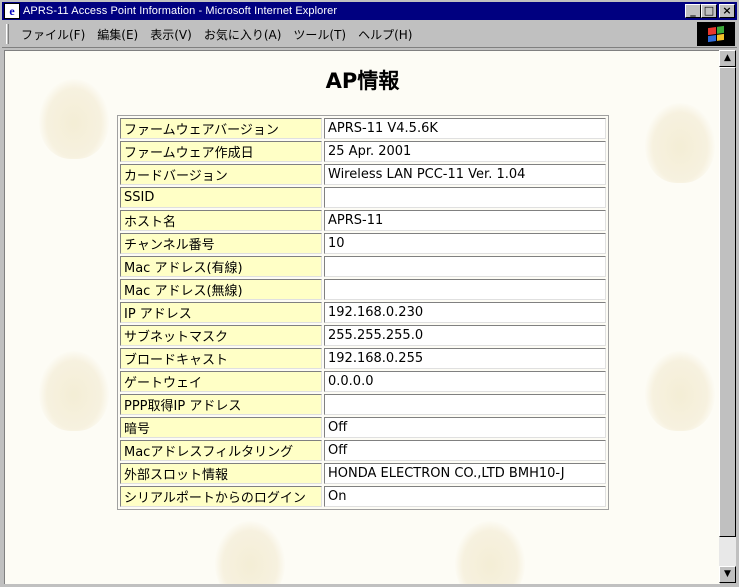  I want to click on field-value: 255.255.255.0, so click(465, 335).